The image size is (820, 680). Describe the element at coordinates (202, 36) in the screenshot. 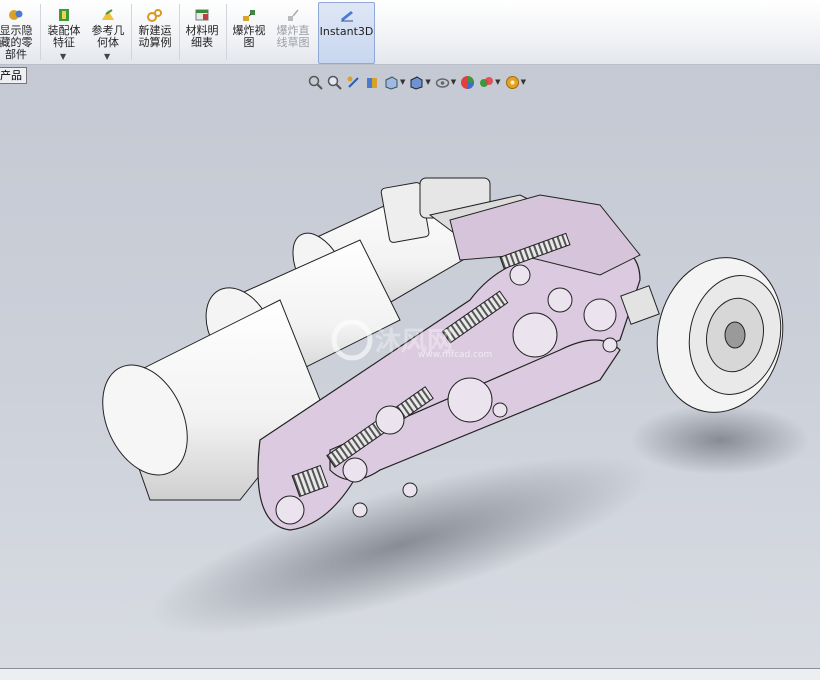

I see `bill-of-materials-label: 材料明 细表` at that location.